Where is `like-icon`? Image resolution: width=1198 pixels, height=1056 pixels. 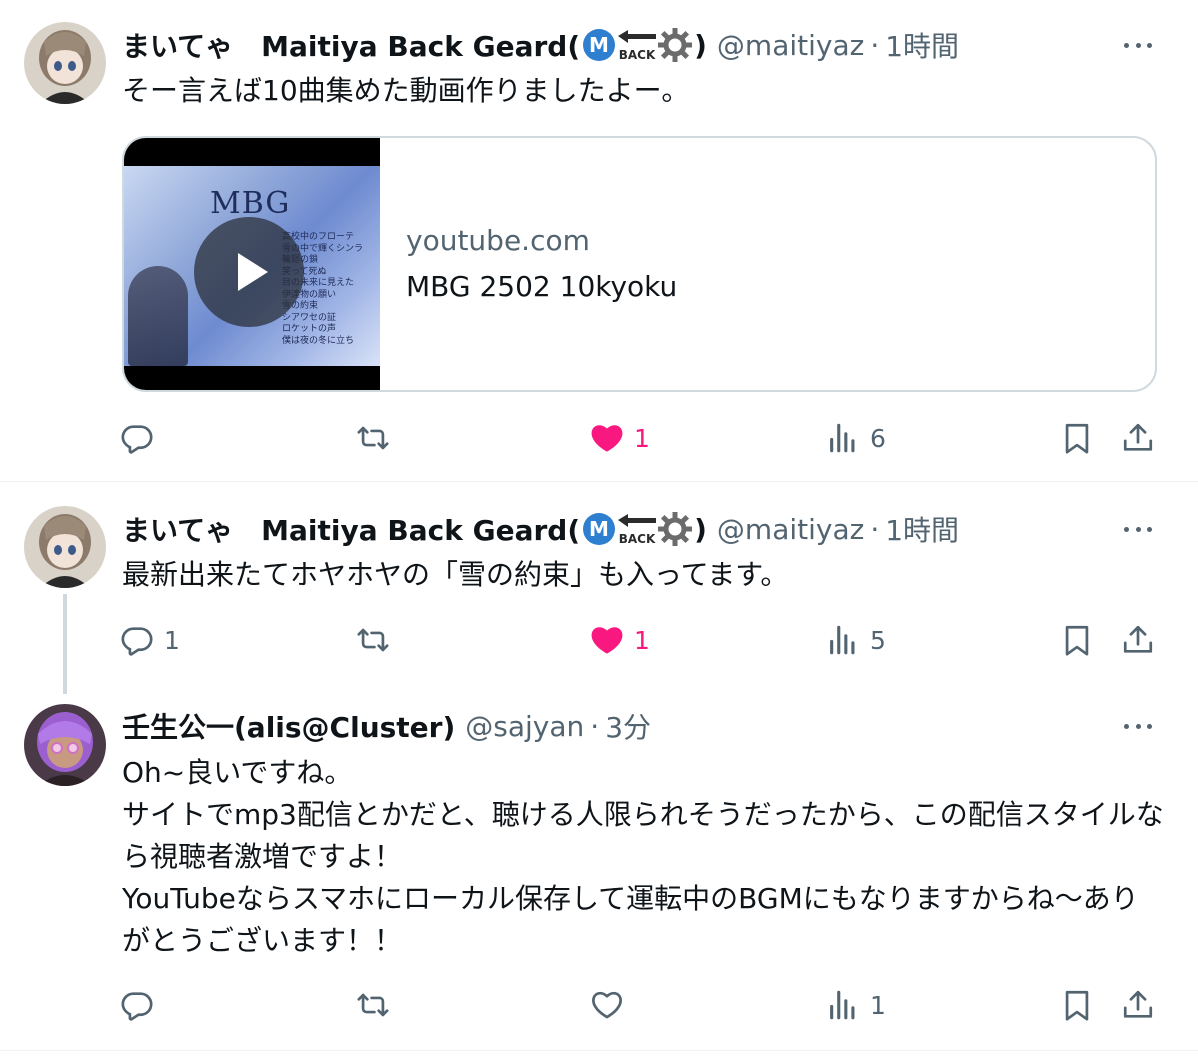 like-icon is located at coordinates (607, 1005).